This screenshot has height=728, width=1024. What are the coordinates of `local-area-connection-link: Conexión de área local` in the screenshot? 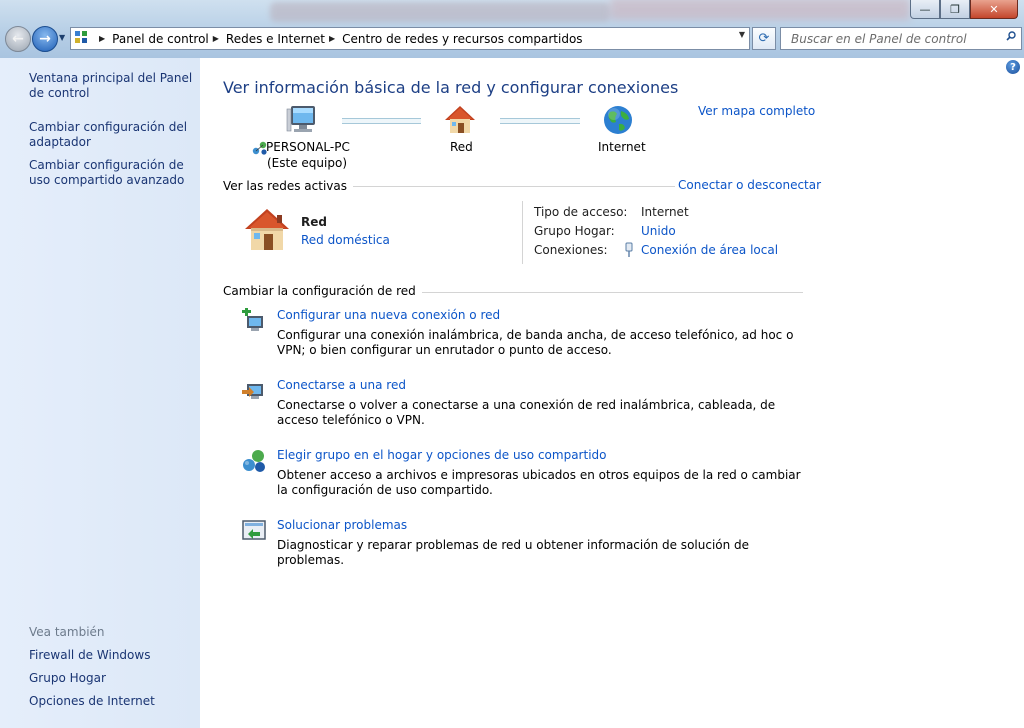 It's located at (709, 250).